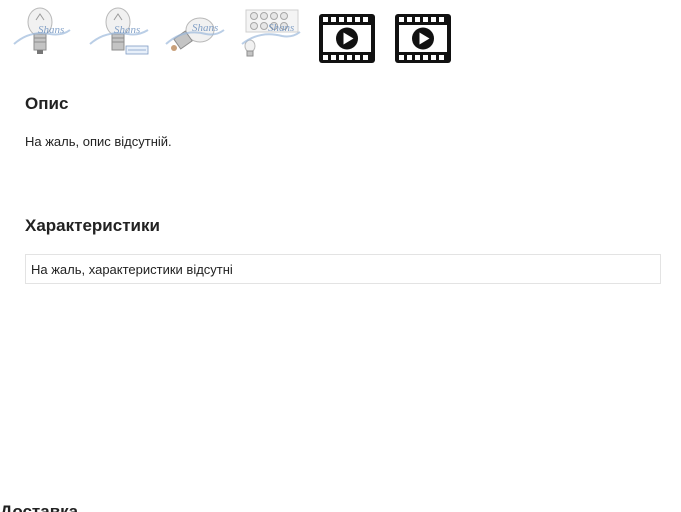 The width and height of the screenshot is (681, 512). I want to click on description-text: На жаль, опис відсутній., so click(98, 141).